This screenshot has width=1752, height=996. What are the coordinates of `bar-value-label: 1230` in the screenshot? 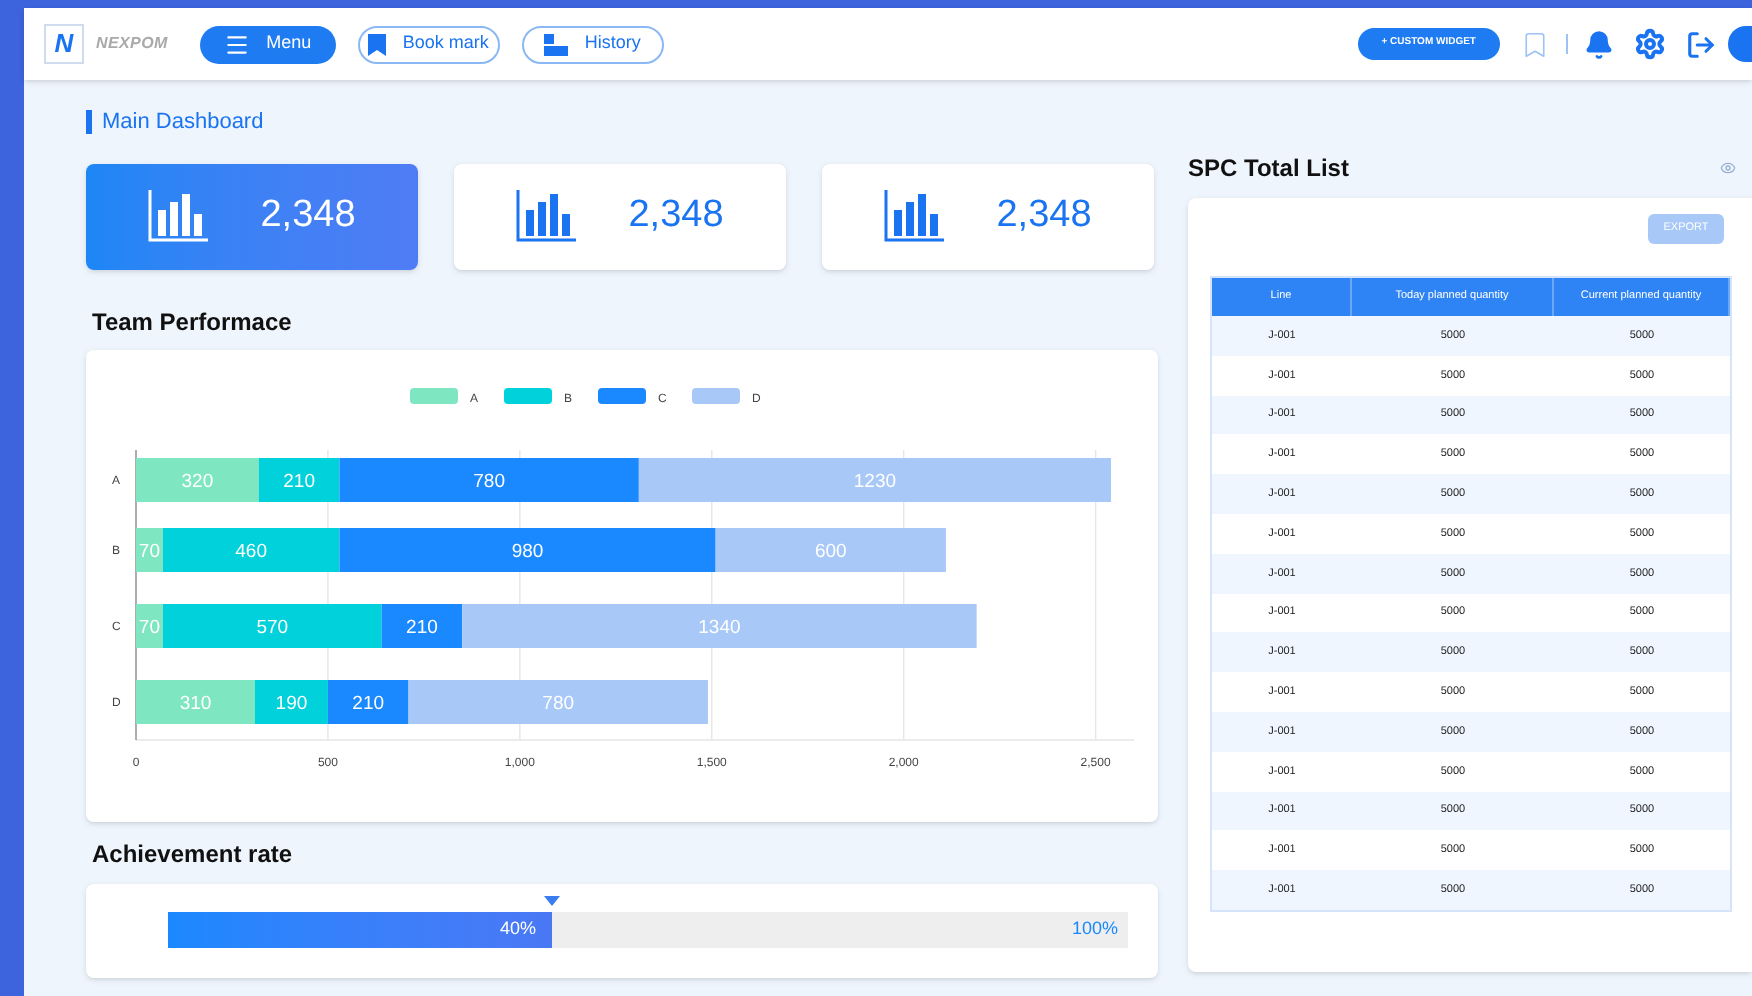 It's located at (875, 481).